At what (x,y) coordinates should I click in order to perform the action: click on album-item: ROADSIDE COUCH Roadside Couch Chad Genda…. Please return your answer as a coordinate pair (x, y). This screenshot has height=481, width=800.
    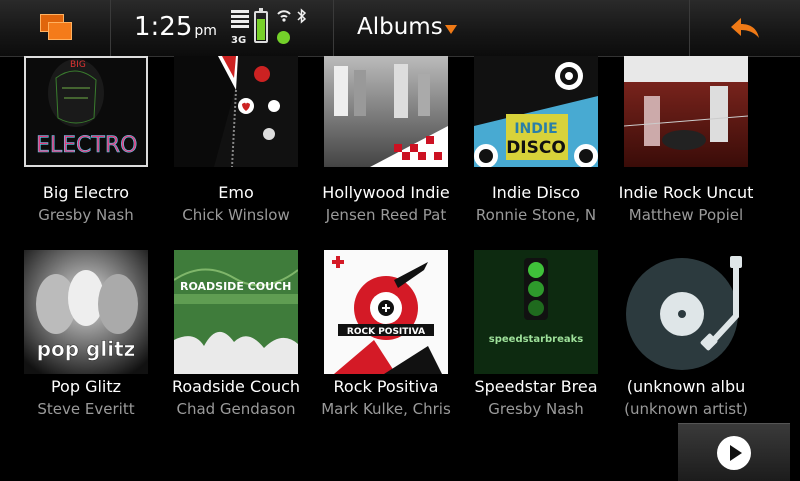
    Looking at the image, I should click on (225, 335).